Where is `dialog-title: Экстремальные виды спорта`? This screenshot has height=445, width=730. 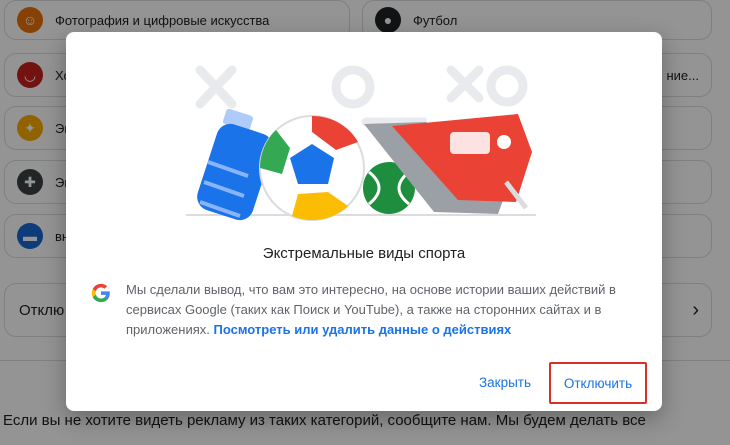 dialog-title: Экстремальные виды спорта is located at coordinates (364, 253).